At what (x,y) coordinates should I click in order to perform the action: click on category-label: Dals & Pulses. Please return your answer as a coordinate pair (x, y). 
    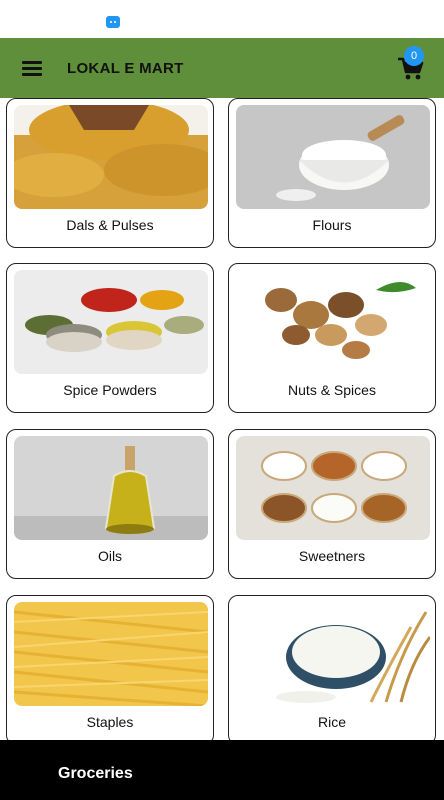
    Looking at the image, I should click on (110, 225).